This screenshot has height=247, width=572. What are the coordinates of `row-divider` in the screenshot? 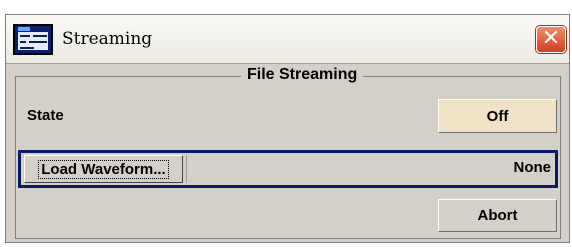 It's located at (186, 169).